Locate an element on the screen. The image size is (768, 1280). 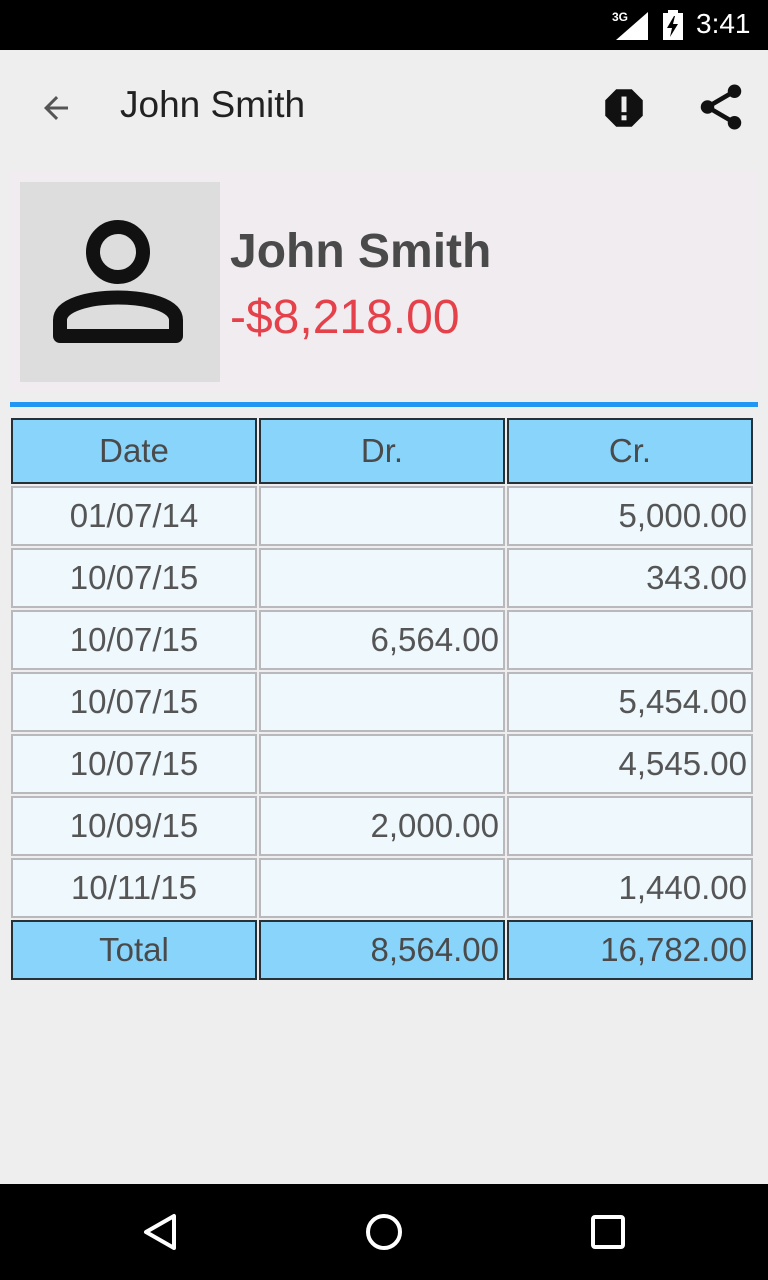
contact-name: John Smith is located at coordinates (361, 251).